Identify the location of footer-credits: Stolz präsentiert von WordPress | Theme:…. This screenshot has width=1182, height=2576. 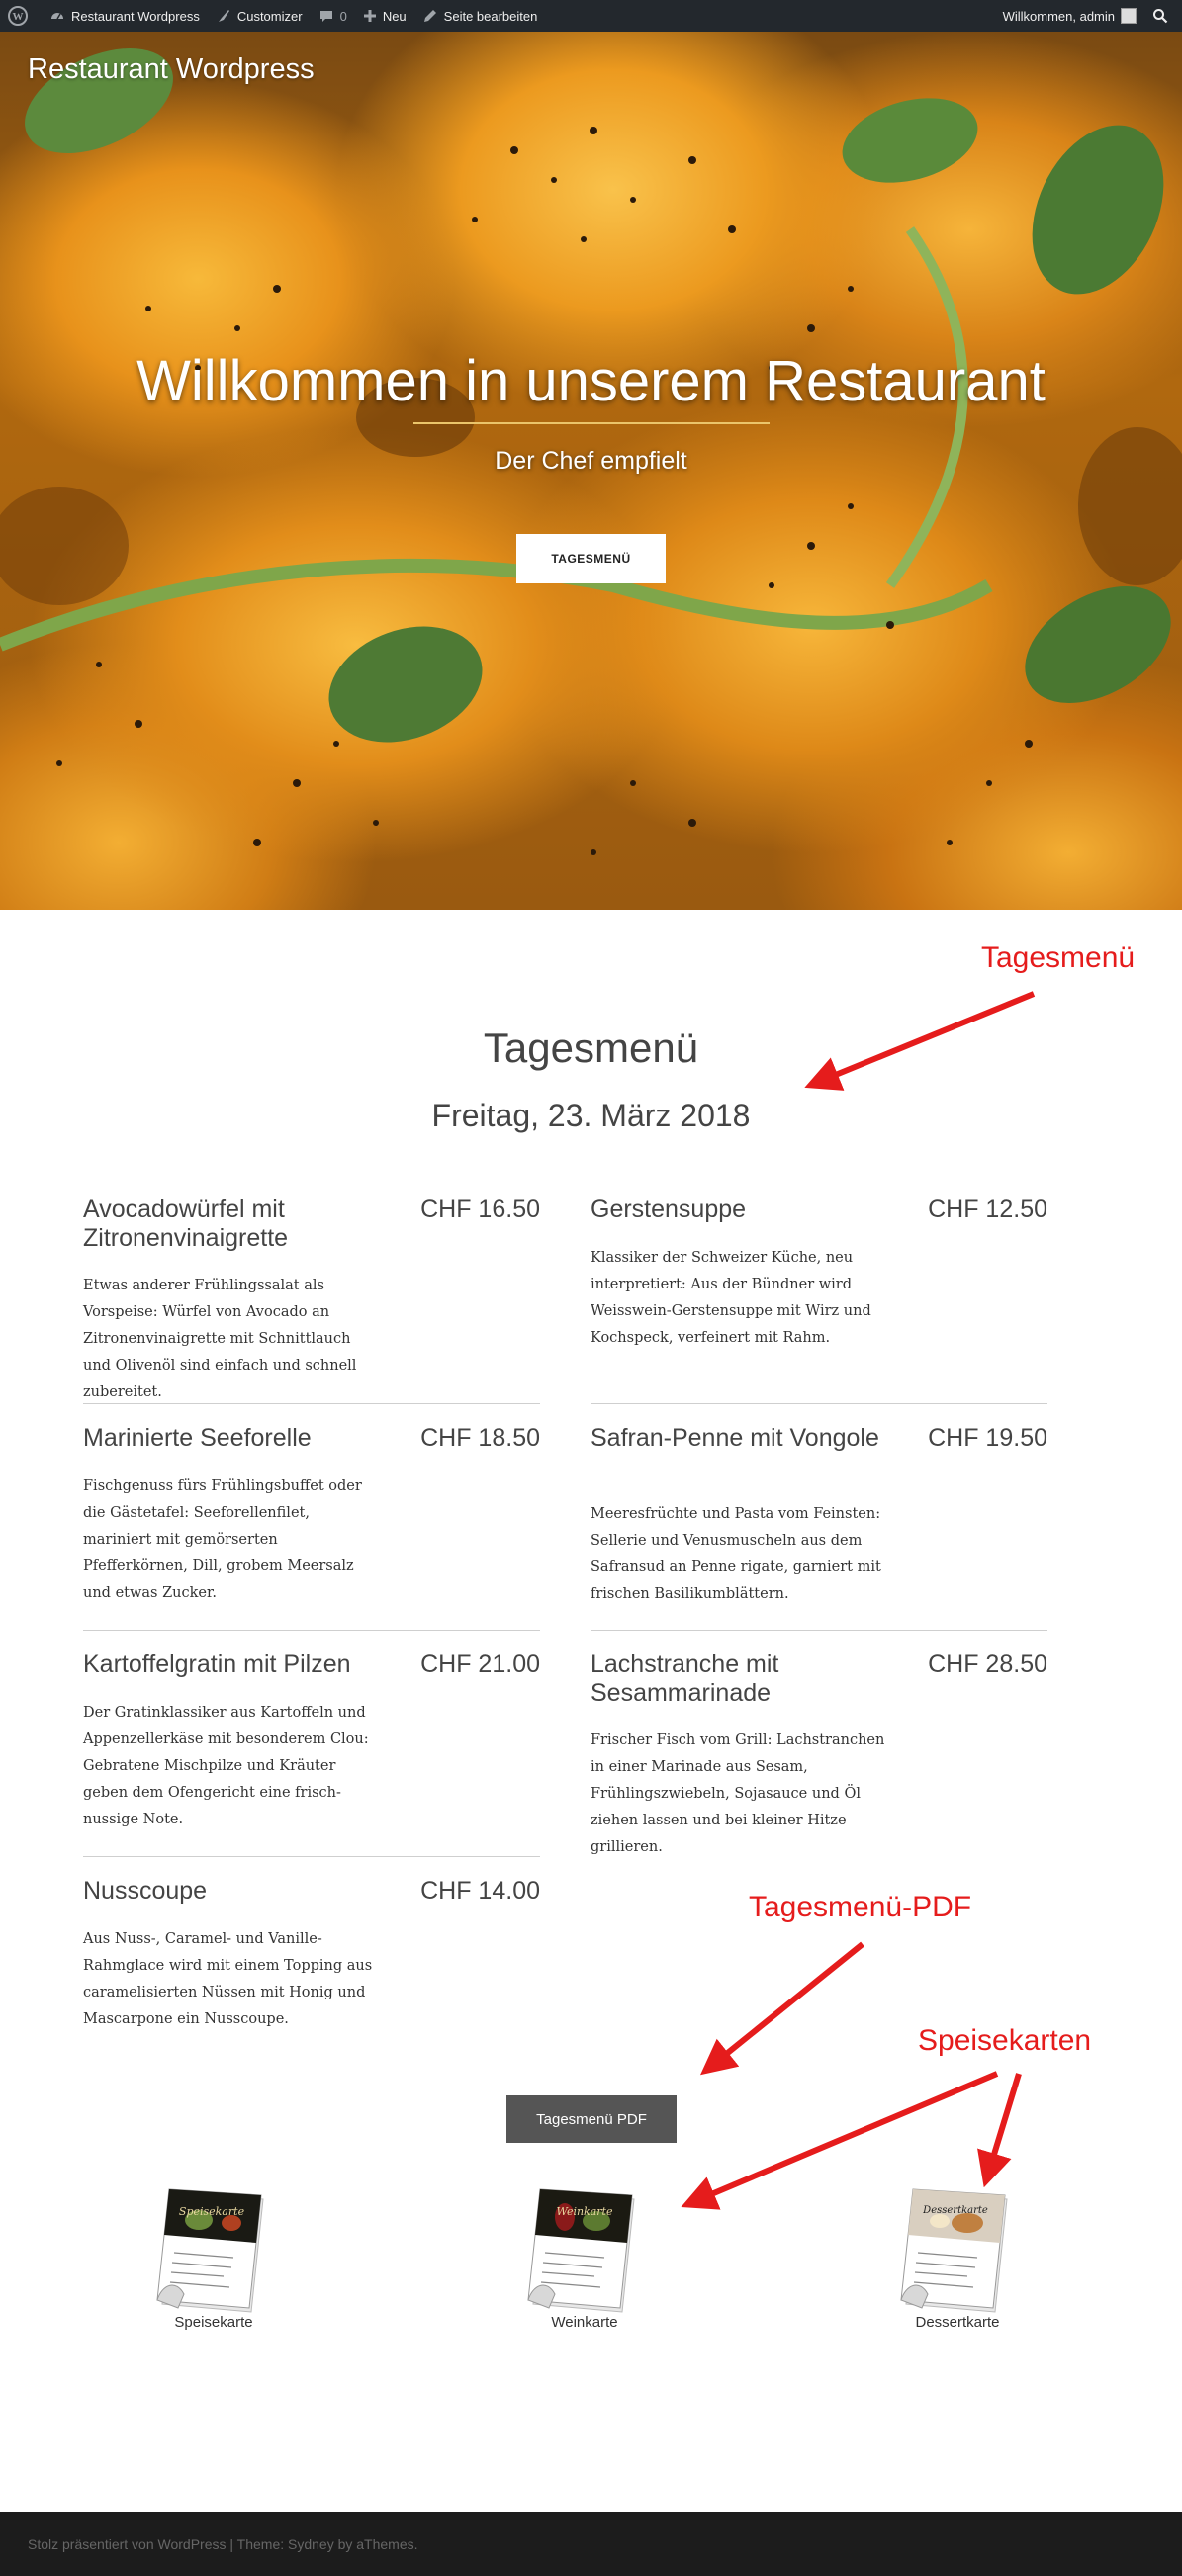
(223, 2544).